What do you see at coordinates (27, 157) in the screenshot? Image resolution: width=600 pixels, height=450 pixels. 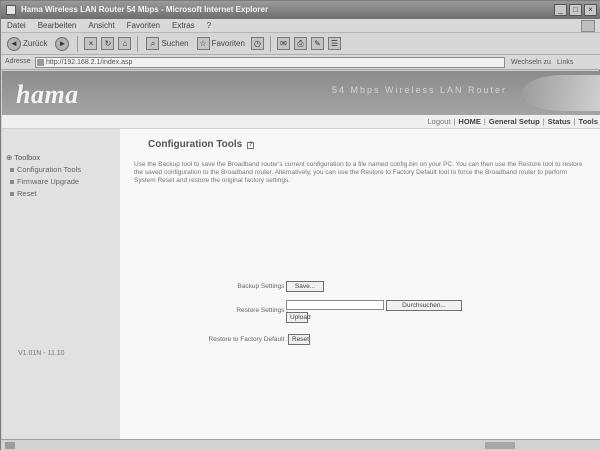 I see `sidebar-root-label: Toolbox` at bounding box center [27, 157].